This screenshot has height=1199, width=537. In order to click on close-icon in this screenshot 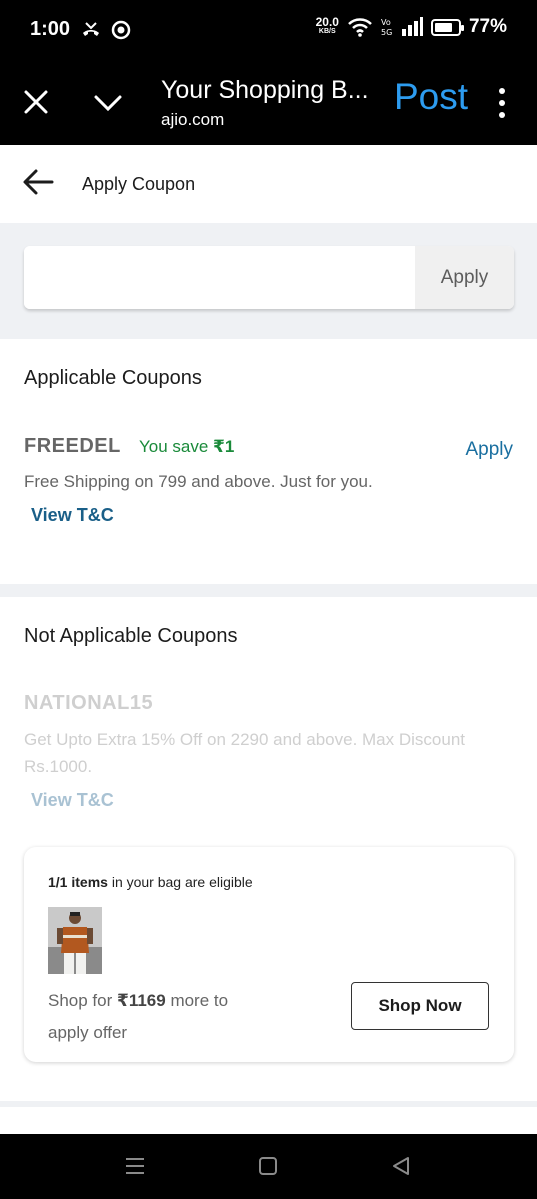, I will do `click(36, 102)`.